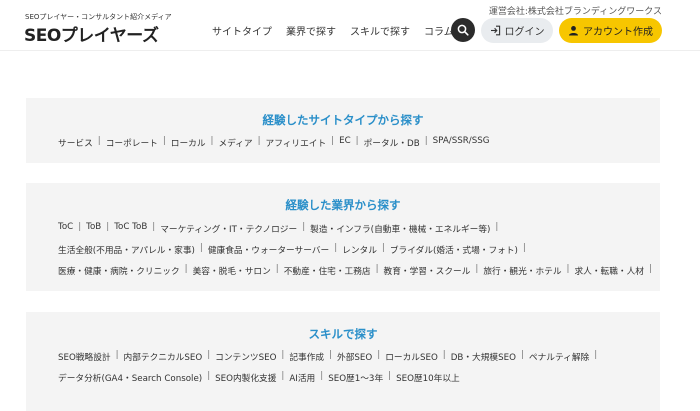 The width and height of the screenshot is (700, 411). I want to click on filter-tag-link: SEO内製化支援, so click(245, 377).